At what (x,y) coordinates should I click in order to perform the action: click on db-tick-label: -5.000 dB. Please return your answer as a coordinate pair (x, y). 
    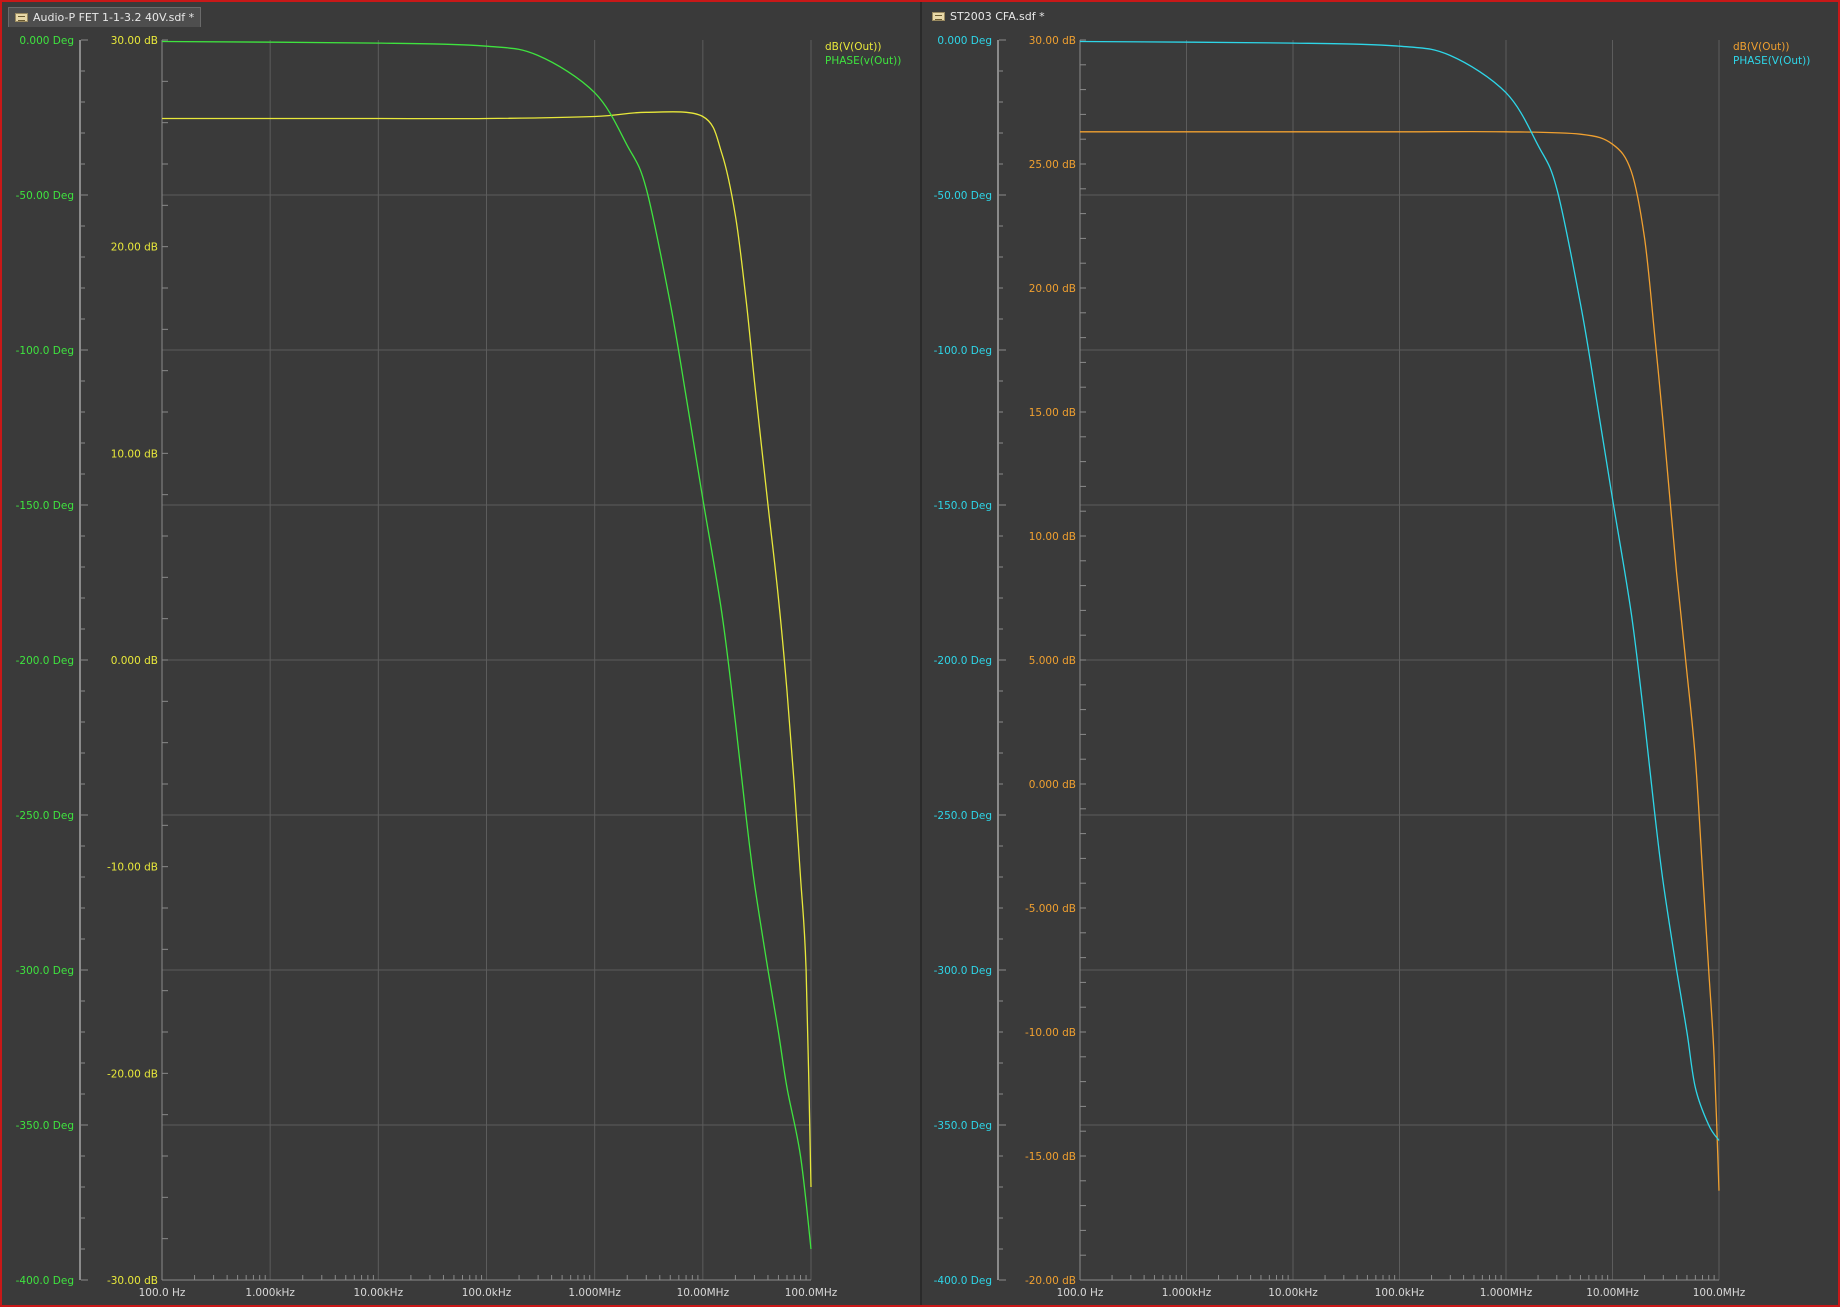
    Looking at the image, I should click on (1050, 909).